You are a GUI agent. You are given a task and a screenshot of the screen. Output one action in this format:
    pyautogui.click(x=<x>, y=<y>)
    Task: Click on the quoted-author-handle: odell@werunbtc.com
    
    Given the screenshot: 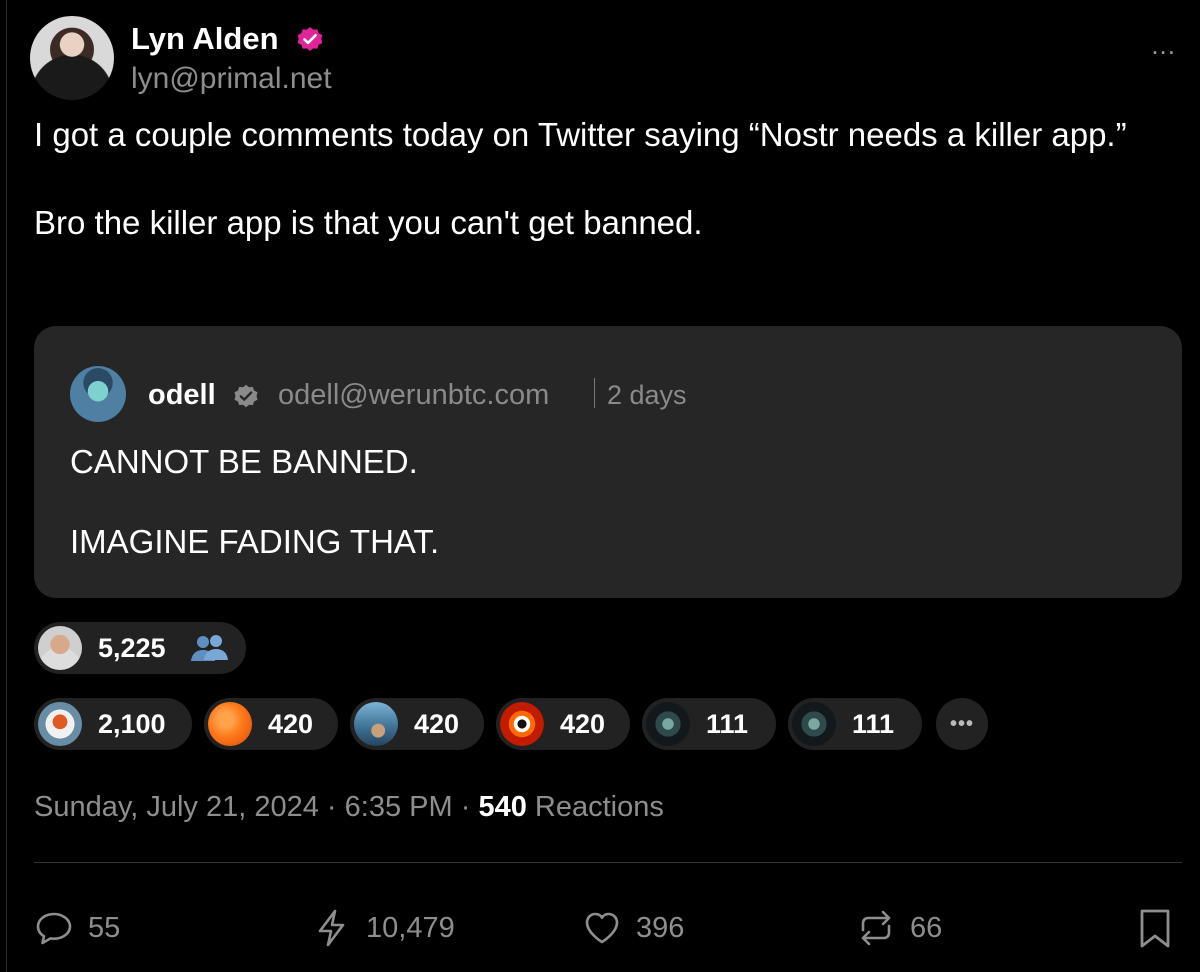 What is the action you would take?
    pyautogui.click(x=413, y=395)
    